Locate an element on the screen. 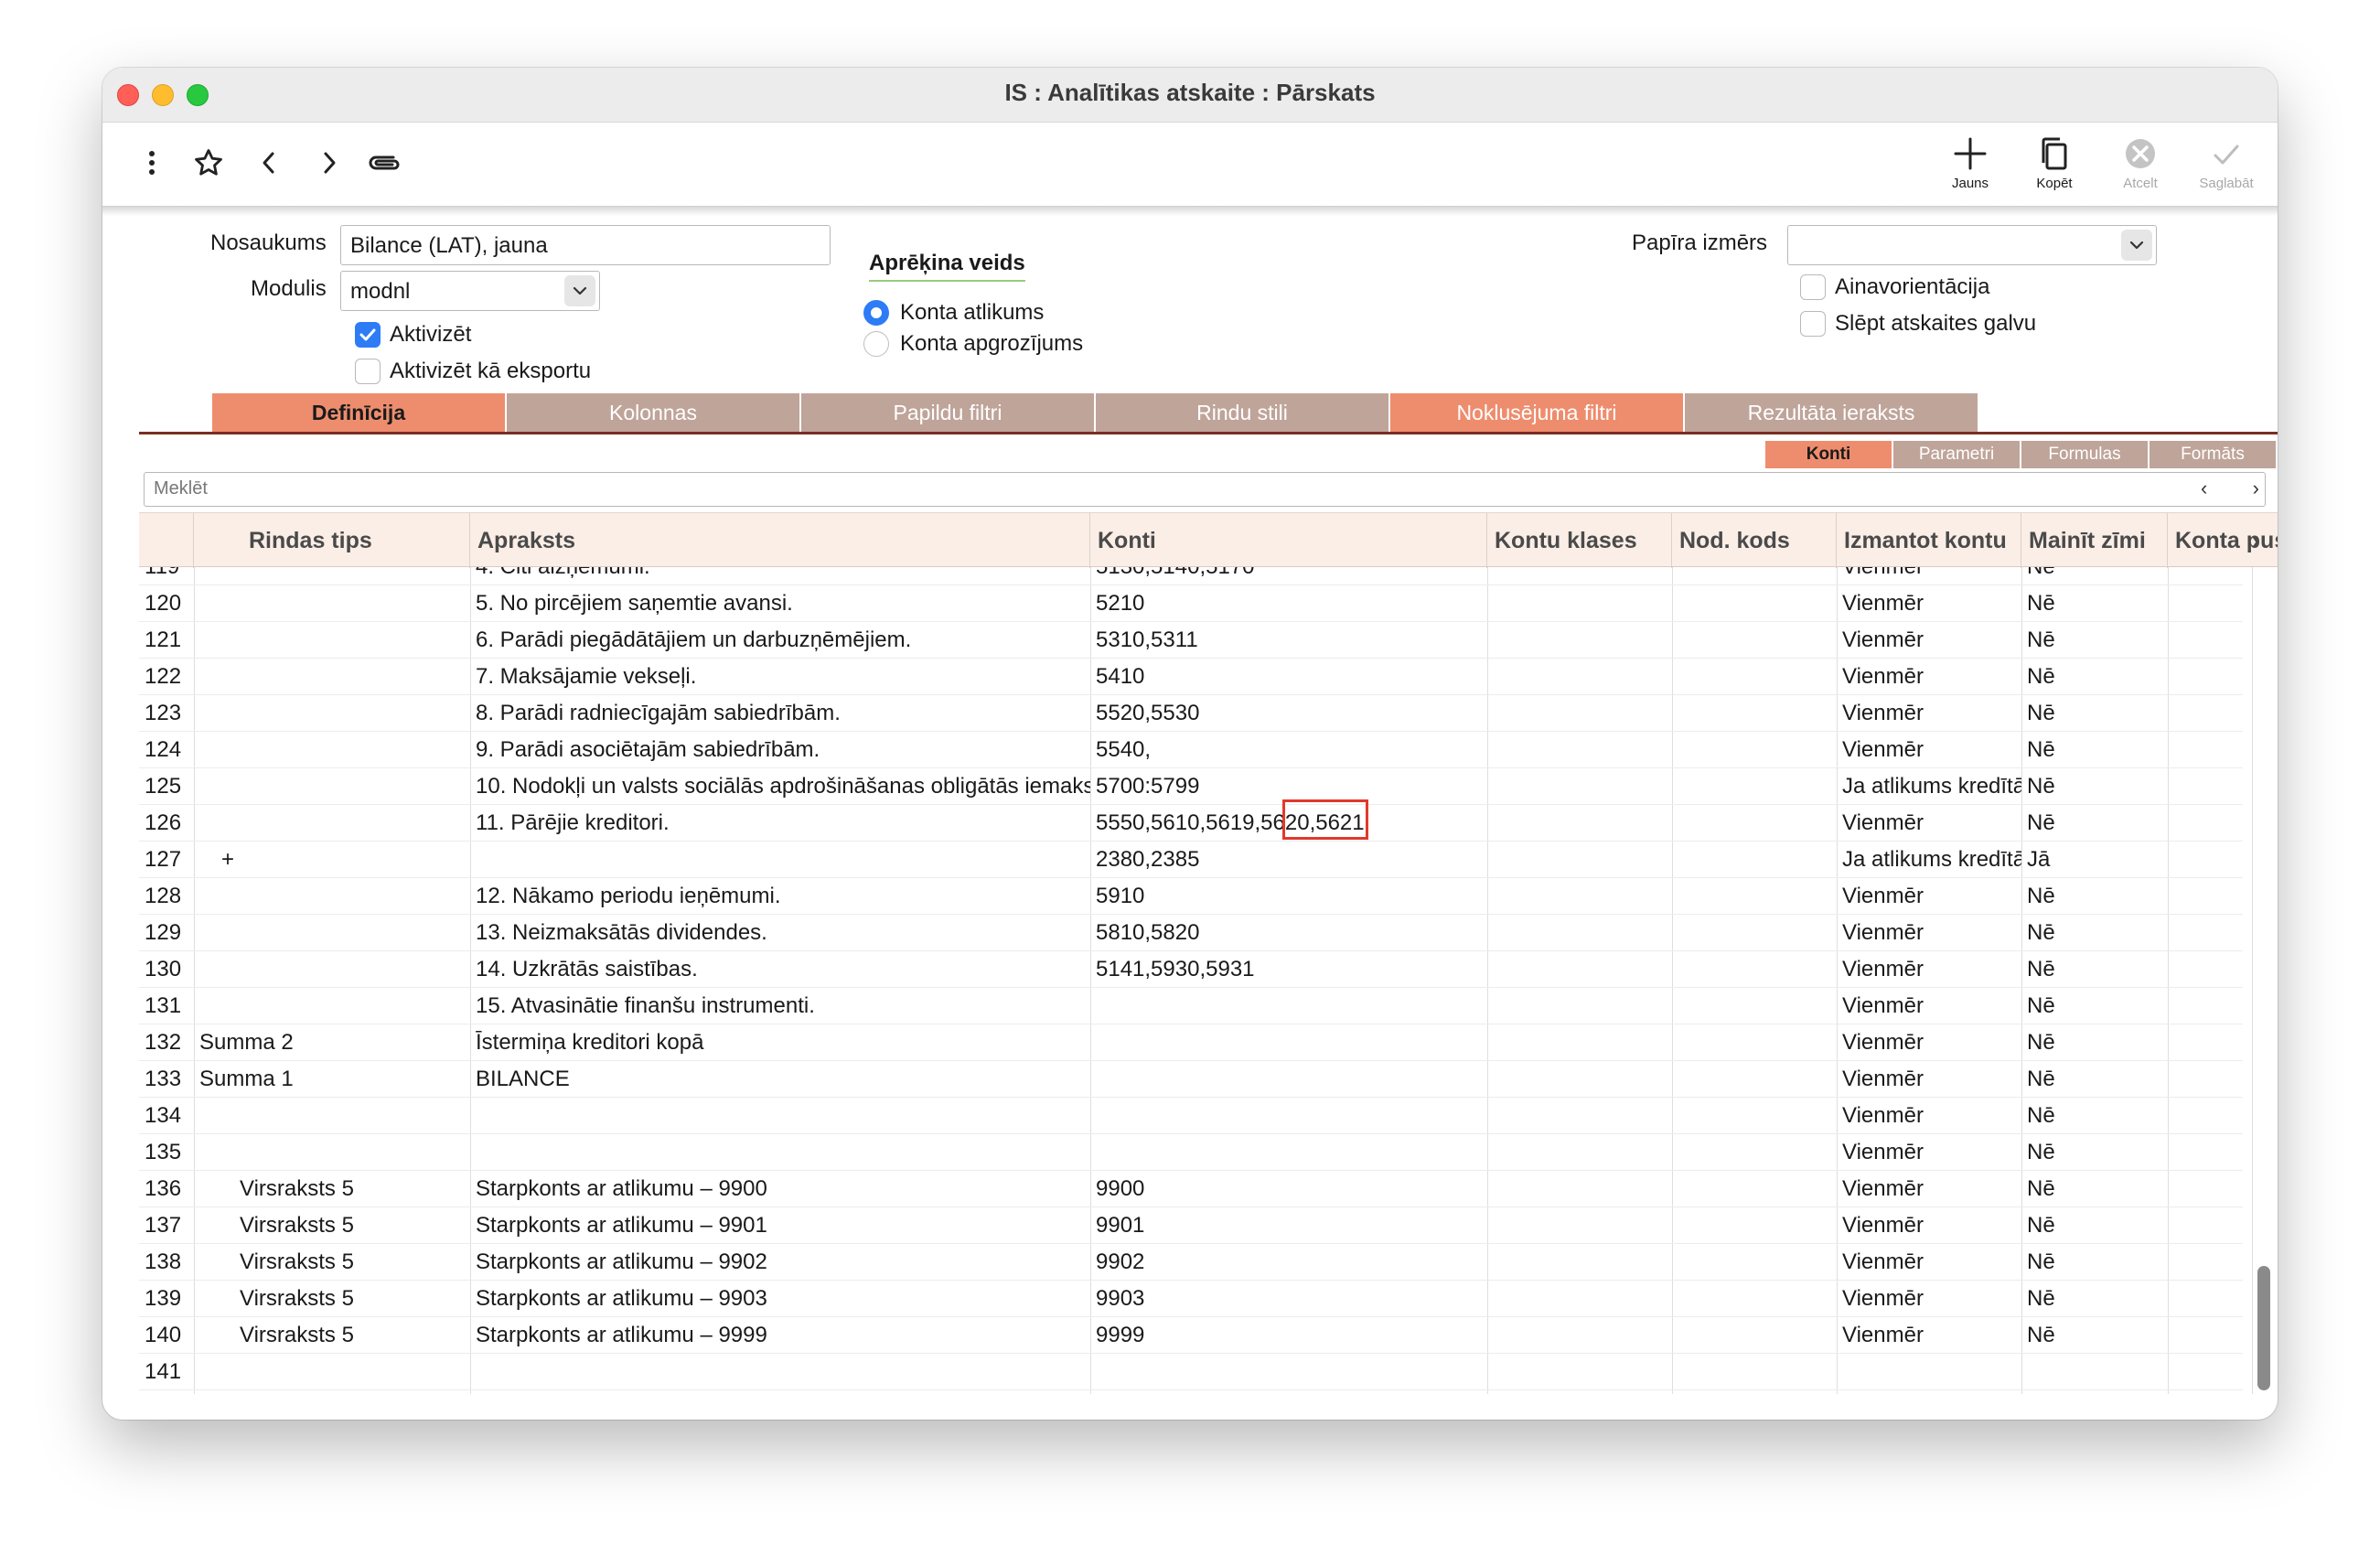  chevron-right-icon is located at coordinates (329, 163).